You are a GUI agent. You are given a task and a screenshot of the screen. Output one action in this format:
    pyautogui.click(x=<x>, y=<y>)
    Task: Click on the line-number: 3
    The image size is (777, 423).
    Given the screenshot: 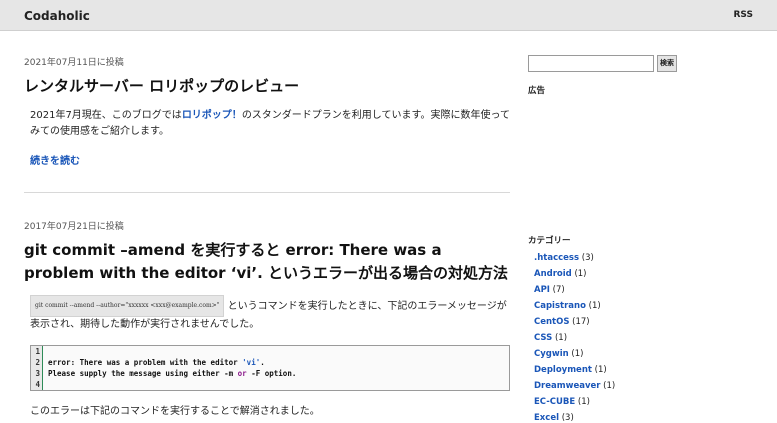 What is the action you would take?
    pyautogui.click(x=37, y=373)
    